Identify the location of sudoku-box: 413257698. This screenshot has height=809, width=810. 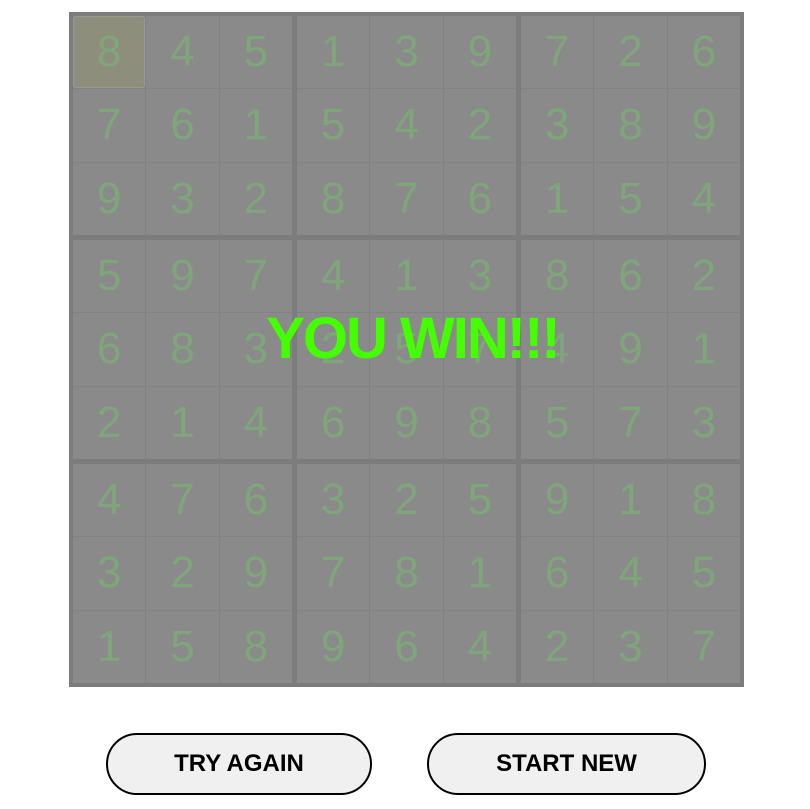
(406, 349).